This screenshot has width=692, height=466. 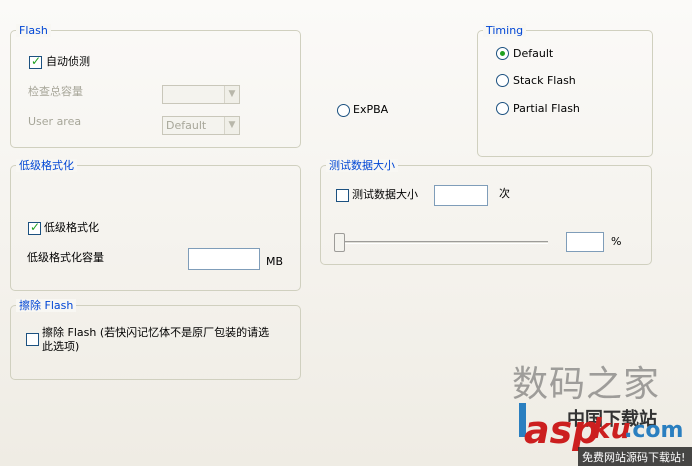 What do you see at coordinates (156, 332) in the screenshot?
I see `erase-flash-label-line1: 擦除 Flash (若快闪记忆体不是原厂包装的请选` at bounding box center [156, 332].